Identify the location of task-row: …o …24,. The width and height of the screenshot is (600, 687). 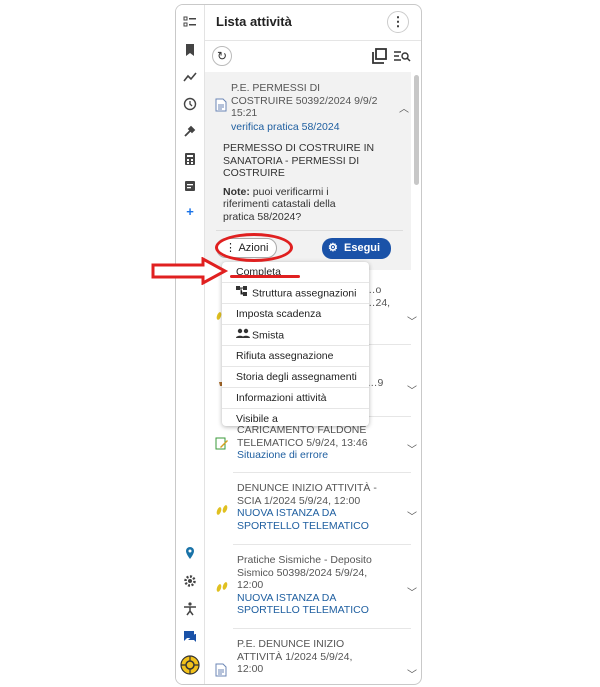
(388, 296).